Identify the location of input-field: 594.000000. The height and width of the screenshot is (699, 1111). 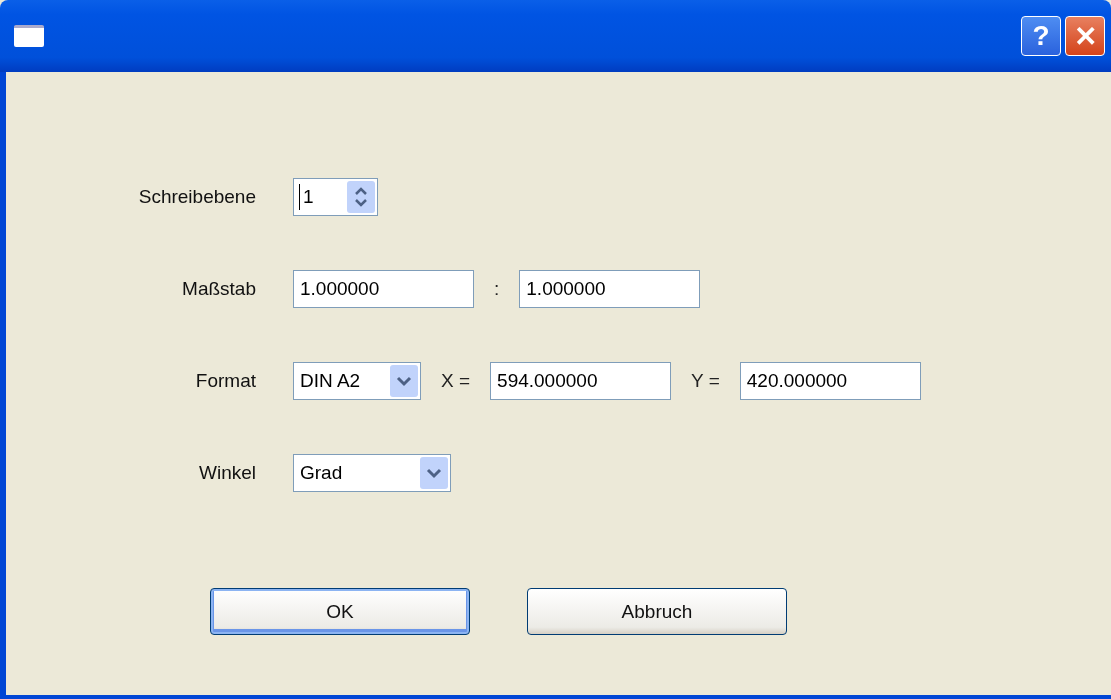
(581, 381).